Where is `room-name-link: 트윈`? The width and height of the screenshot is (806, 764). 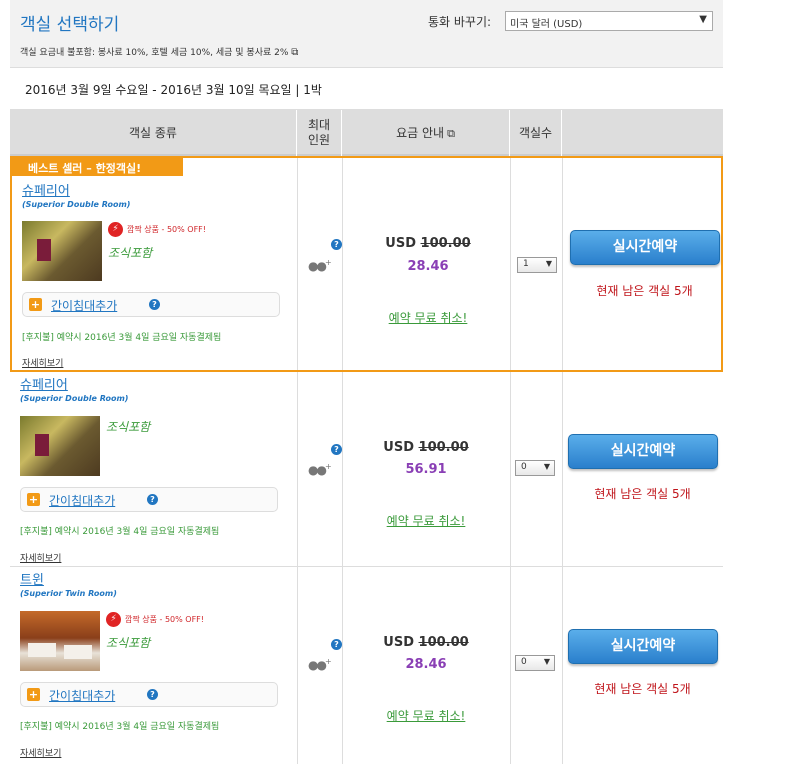 room-name-link: 트윈 is located at coordinates (32, 578).